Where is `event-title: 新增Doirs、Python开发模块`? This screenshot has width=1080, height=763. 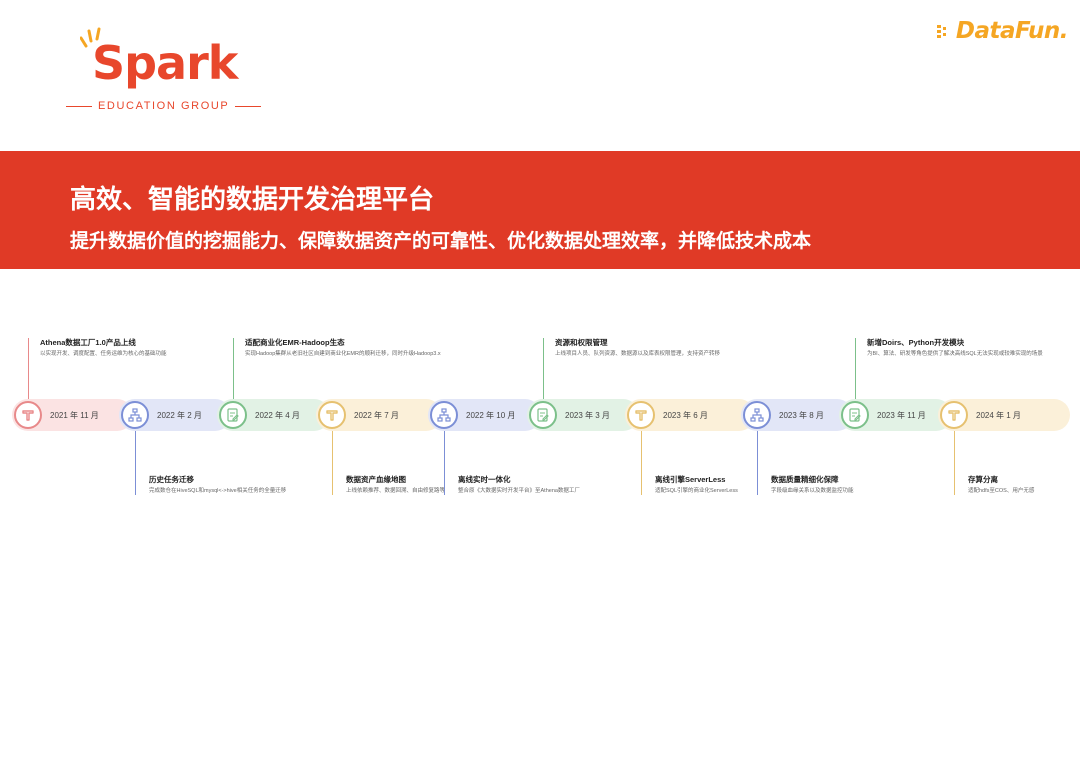 event-title: 新增Doirs、Python开发模块 is located at coordinates (916, 342).